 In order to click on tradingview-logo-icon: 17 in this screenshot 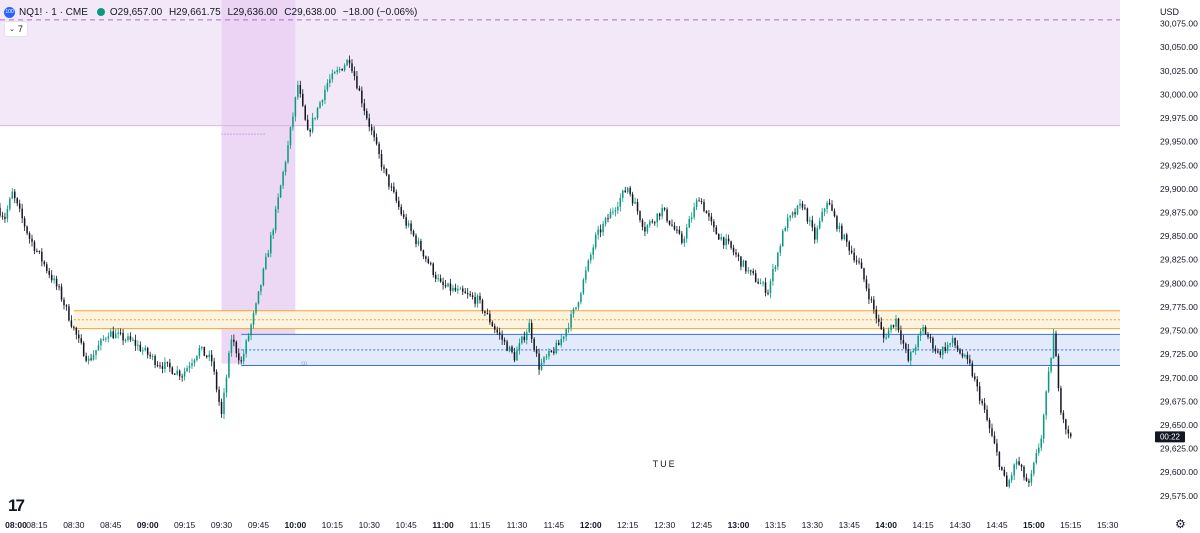, I will do `click(16, 506)`.